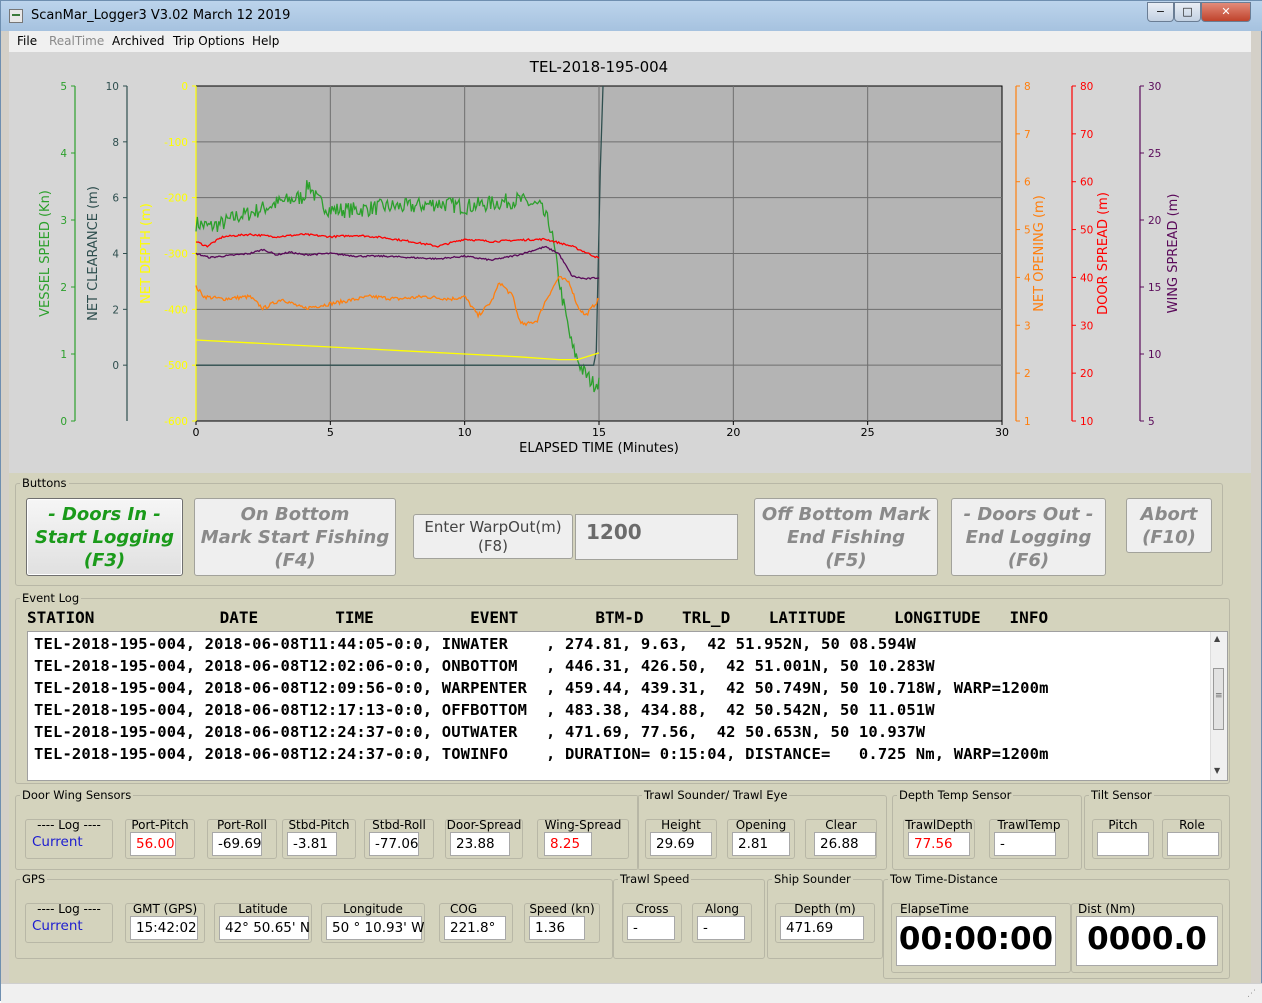 This screenshot has width=1262, height=1003. What do you see at coordinates (160, 825) in the screenshot?
I see `port-pitch-label: Port-Pitch` at bounding box center [160, 825].